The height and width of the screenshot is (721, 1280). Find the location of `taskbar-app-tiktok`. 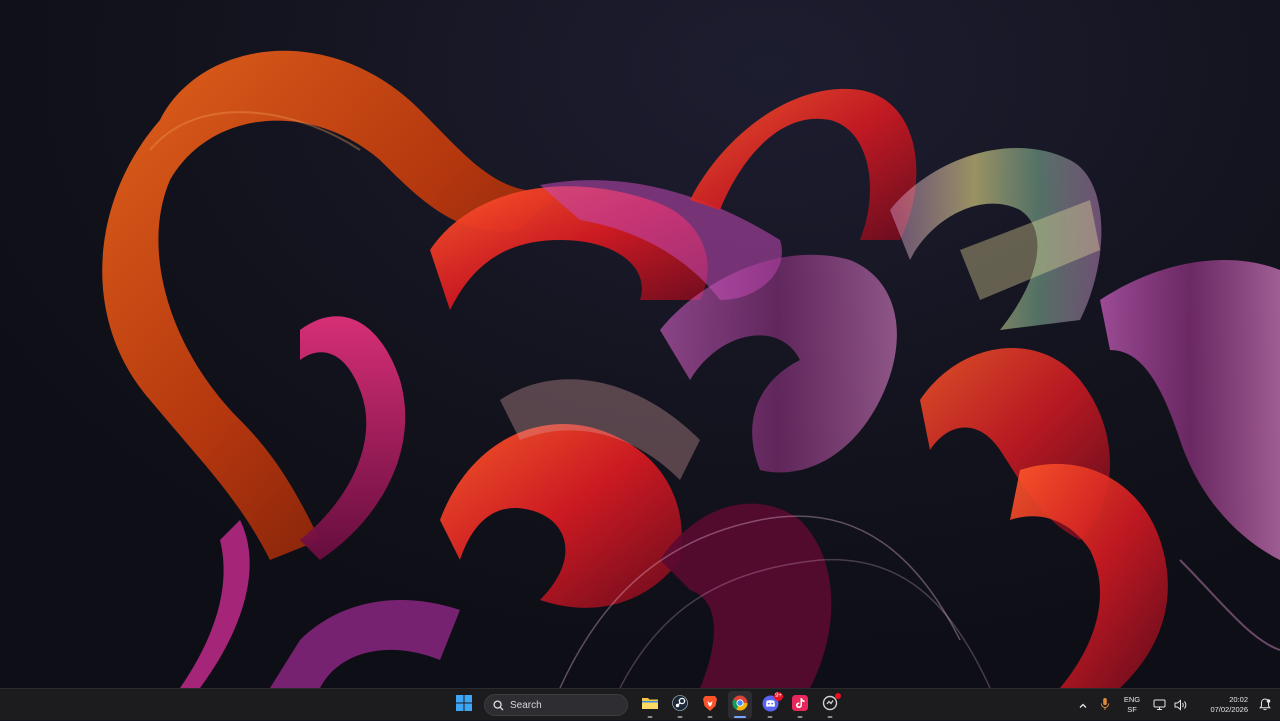

taskbar-app-tiktok is located at coordinates (800, 705).